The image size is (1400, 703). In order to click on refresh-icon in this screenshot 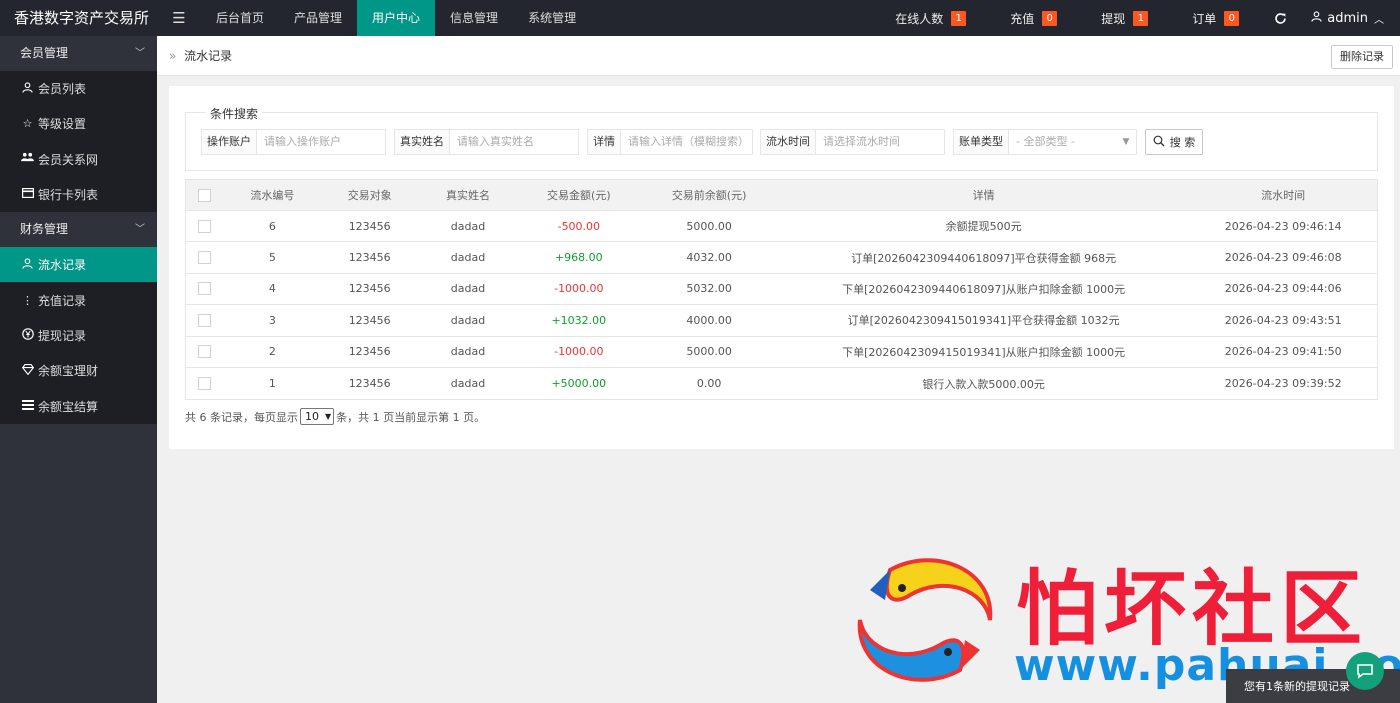, I will do `click(1280, 18)`.